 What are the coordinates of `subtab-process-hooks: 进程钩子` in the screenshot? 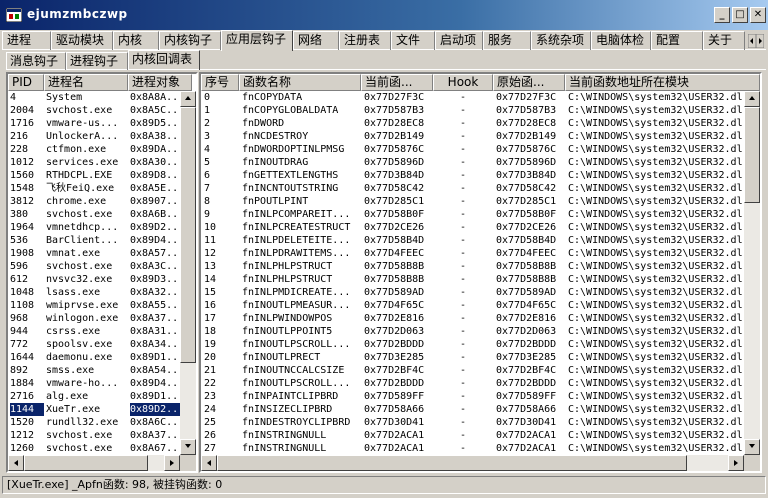 It's located at (97, 61).